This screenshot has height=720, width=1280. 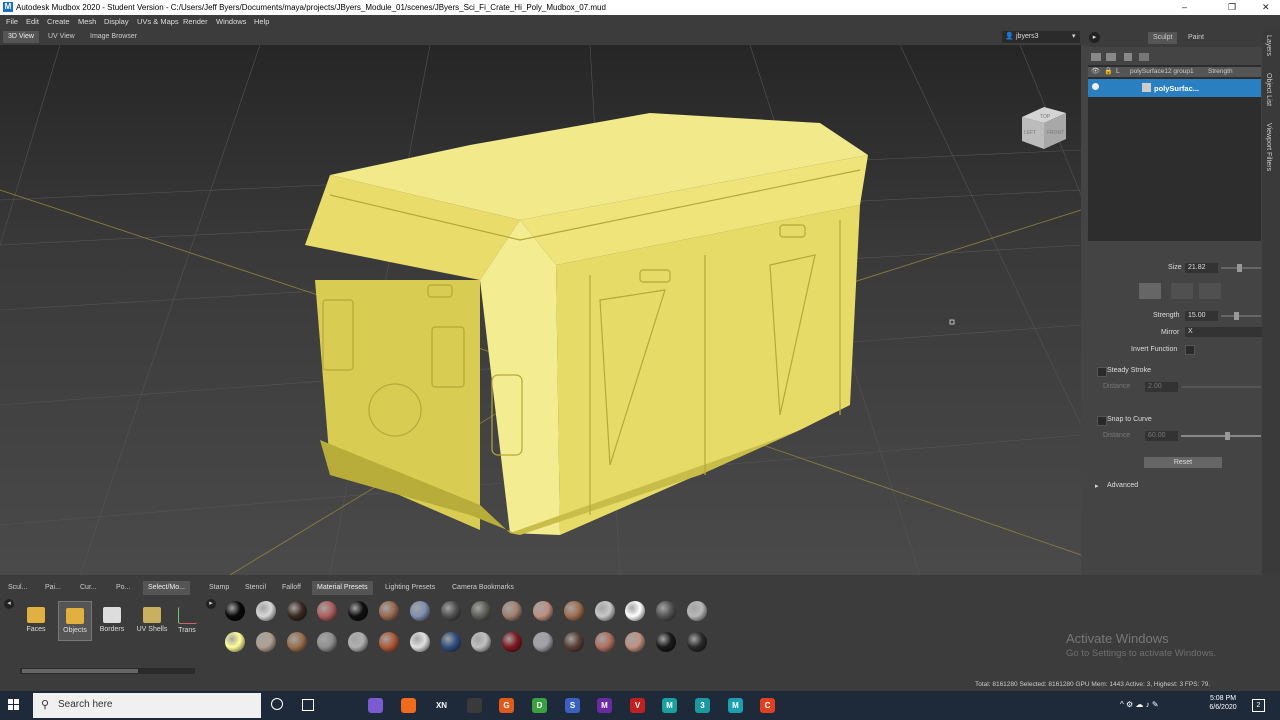 I want to click on close-button: ✕, so click(x=1266, y=7).